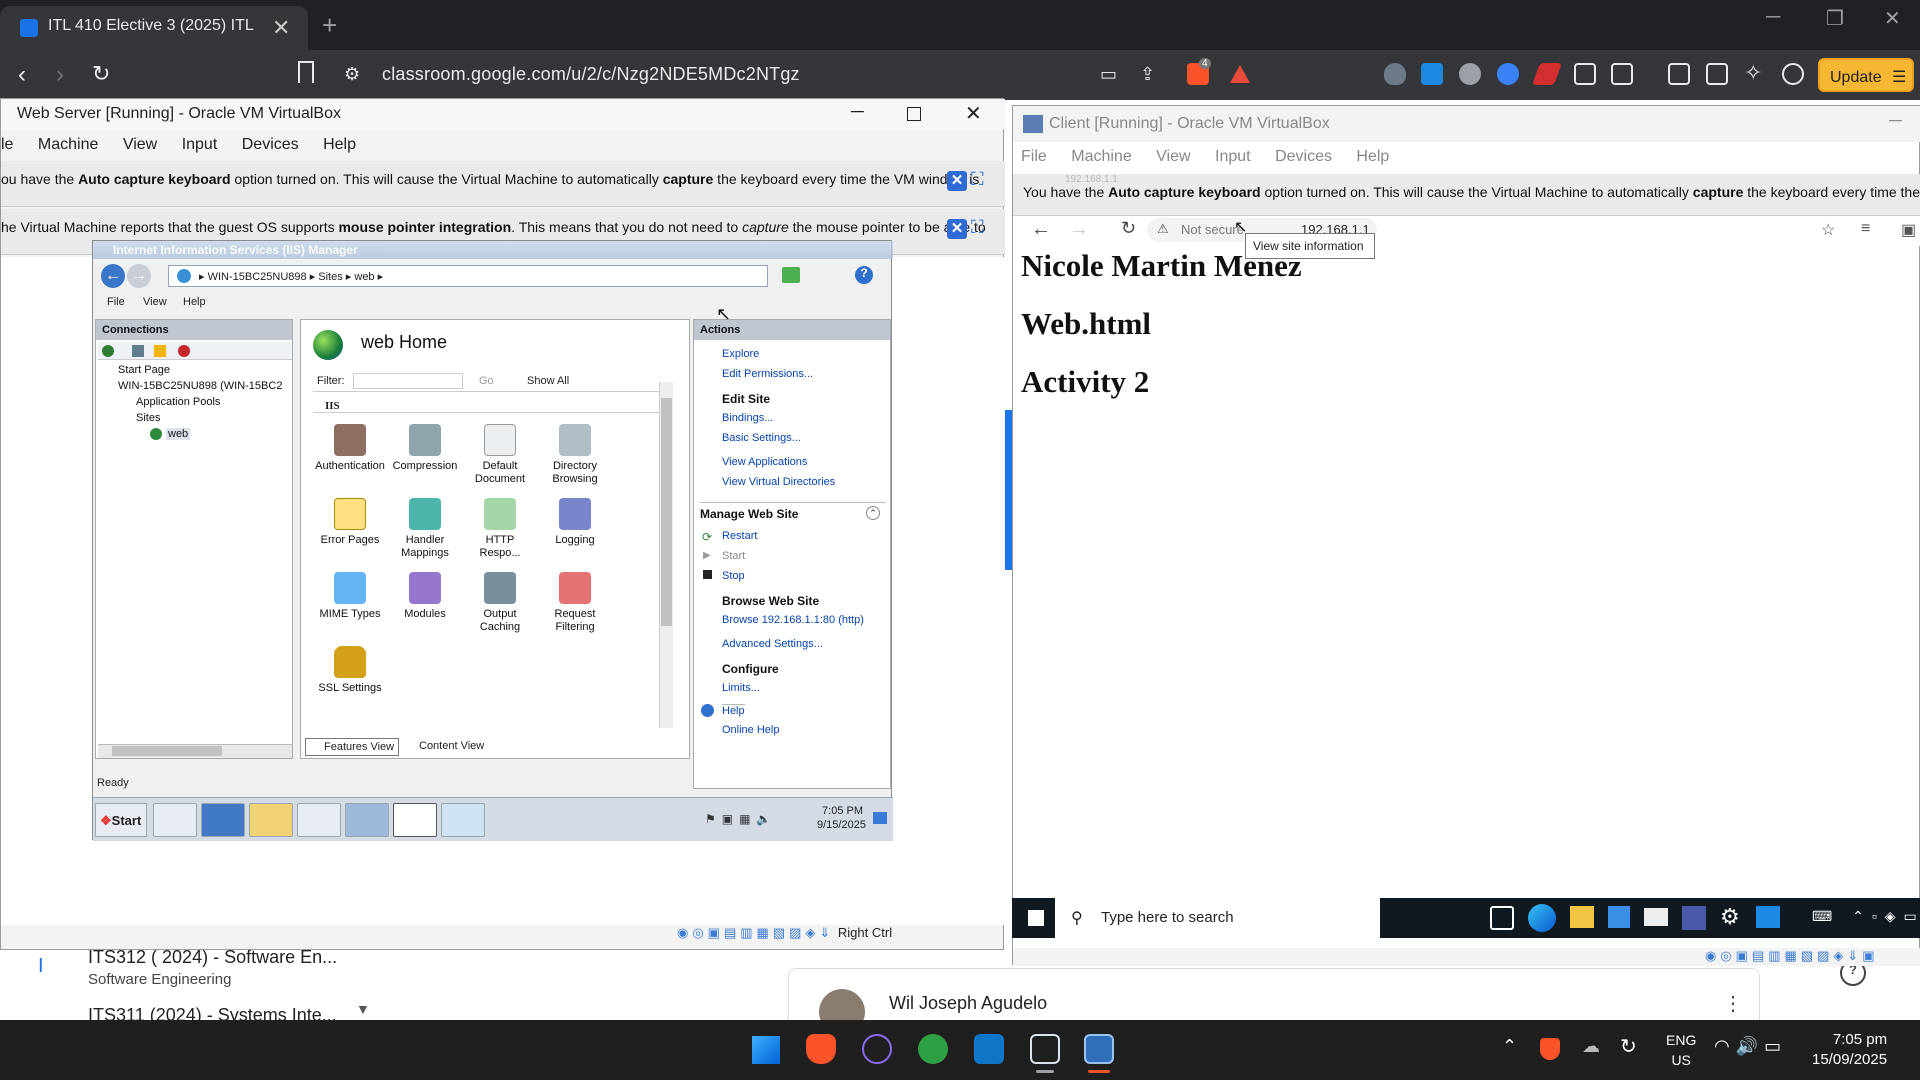 This screenshot has height=1080, width=1920. I want to click on shield-extension-icon, so click(1395, 74).